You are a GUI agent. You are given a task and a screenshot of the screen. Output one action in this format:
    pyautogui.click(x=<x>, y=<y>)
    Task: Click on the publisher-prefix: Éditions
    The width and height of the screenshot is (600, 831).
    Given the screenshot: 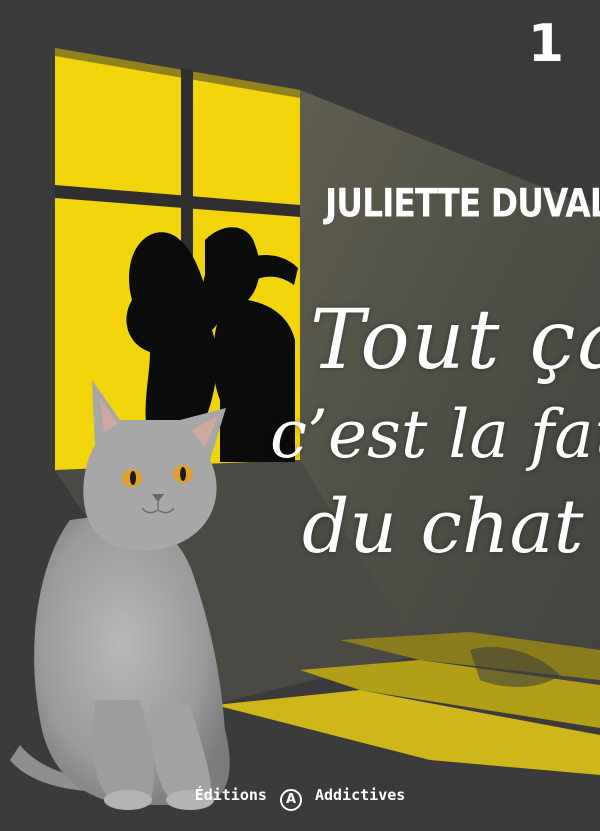 What is the action you would take?
    pyautogui.click(x=230, y=795)
    